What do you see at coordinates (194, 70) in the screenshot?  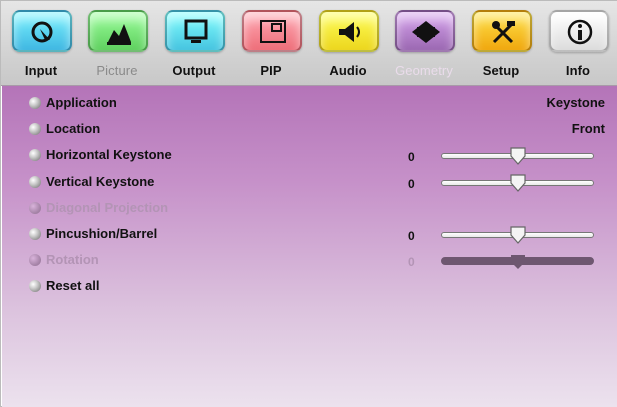 I see `tab-label: Output` at bounding box center [194, 70].